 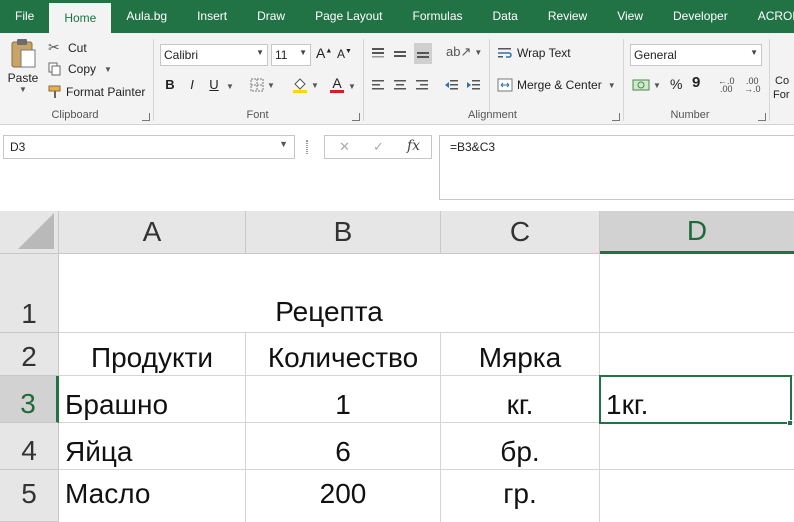 What do you see at coordinates (24, 16) in the screenshot?
I see `tab-file: File` at bounding box center [24, 16].